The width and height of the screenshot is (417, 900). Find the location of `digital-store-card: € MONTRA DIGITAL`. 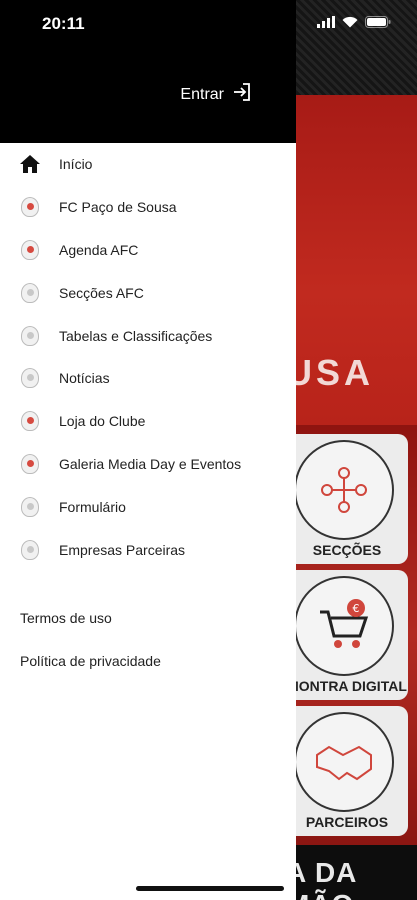

digital-store-card: € MONTRA DIGITAL is located at coordinates (347, 635).